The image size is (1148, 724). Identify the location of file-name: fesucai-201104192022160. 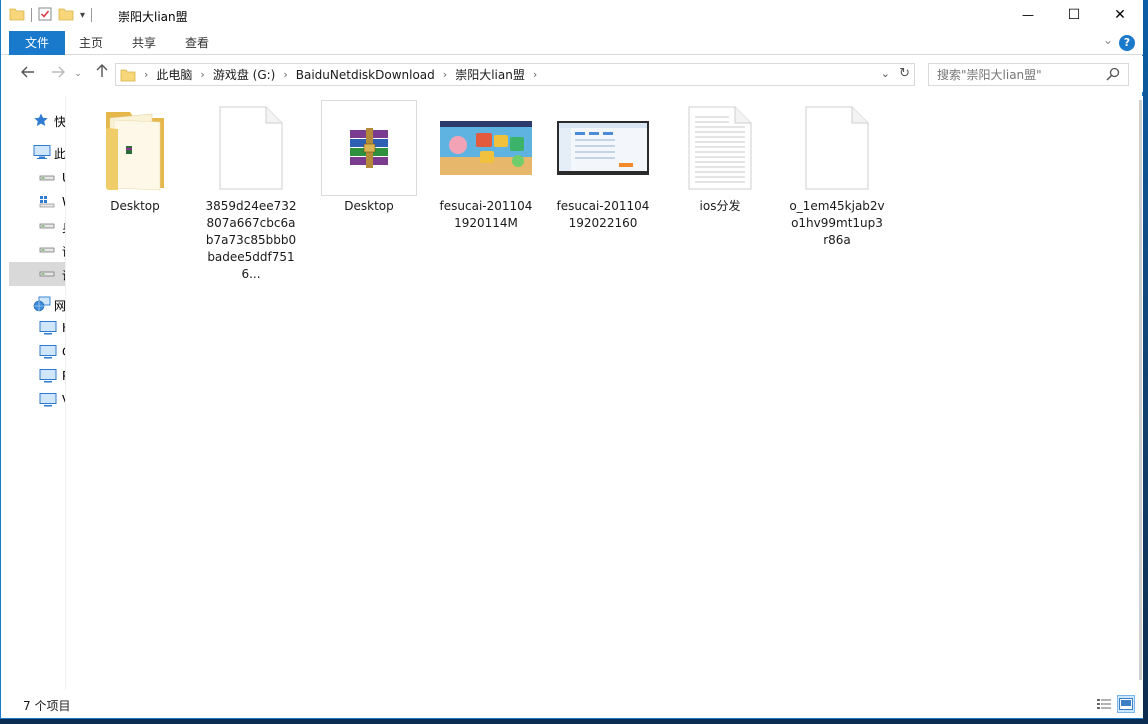
(603, 214).